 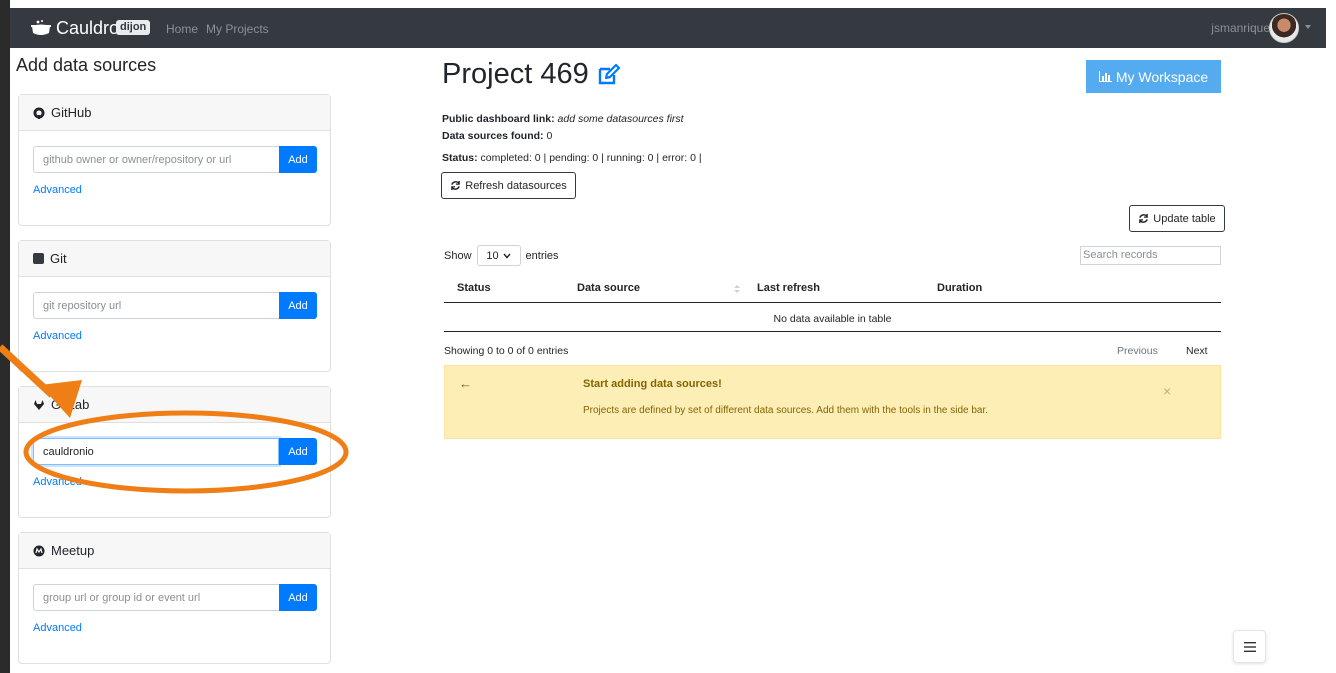 I want to click on sidebar-title: Add data sources, so click(x=86, y=65).